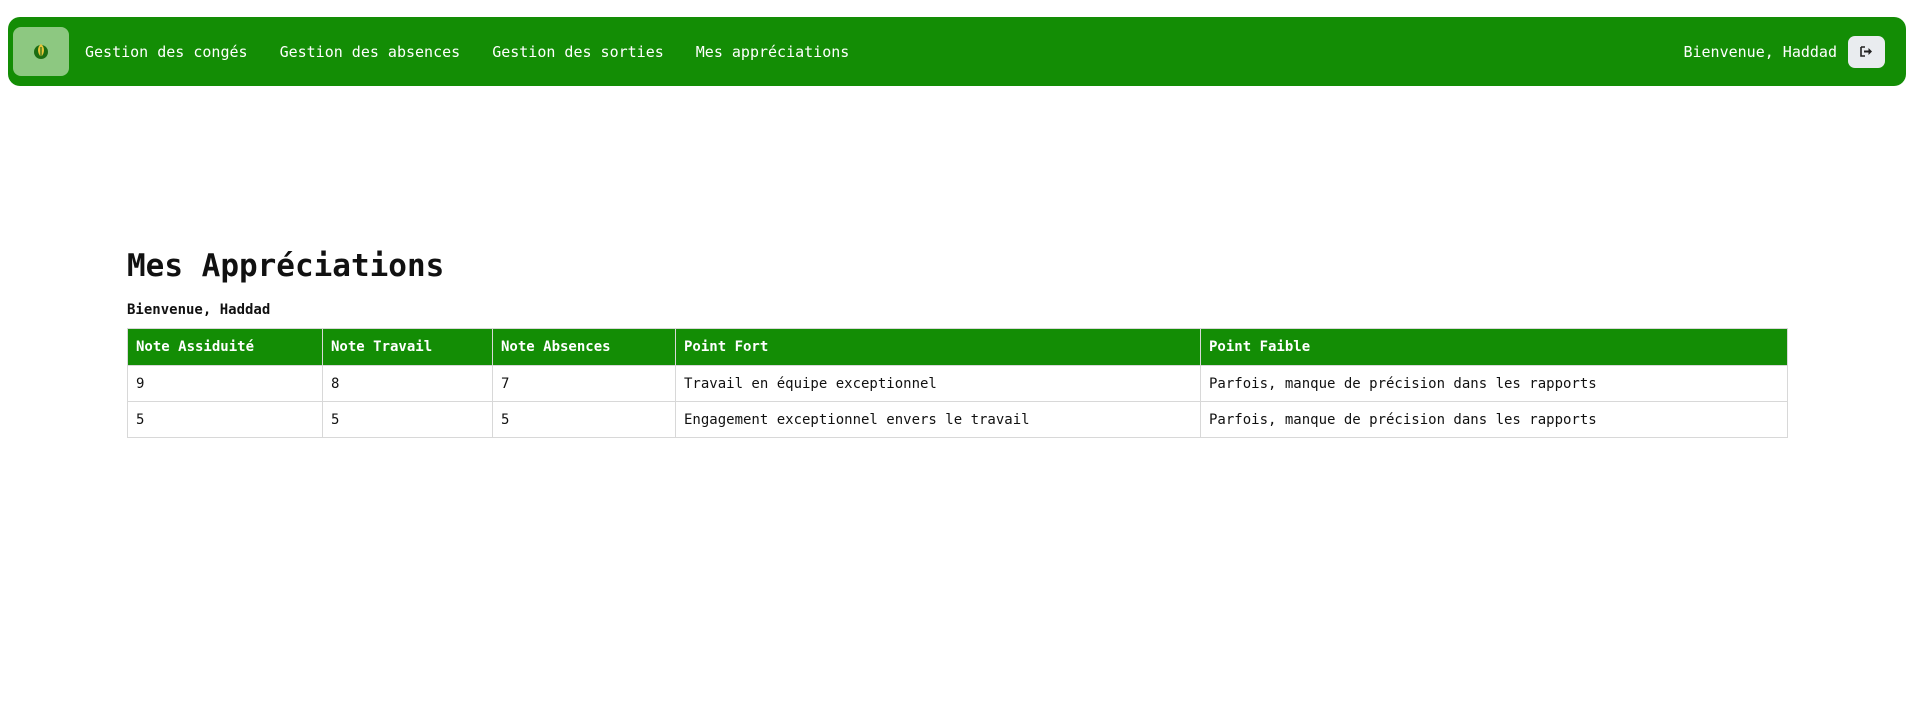  Describe the element at coordinates (166, 52) in the screenshot. I see `nav-link-conges: Gestion des congés` at that location.